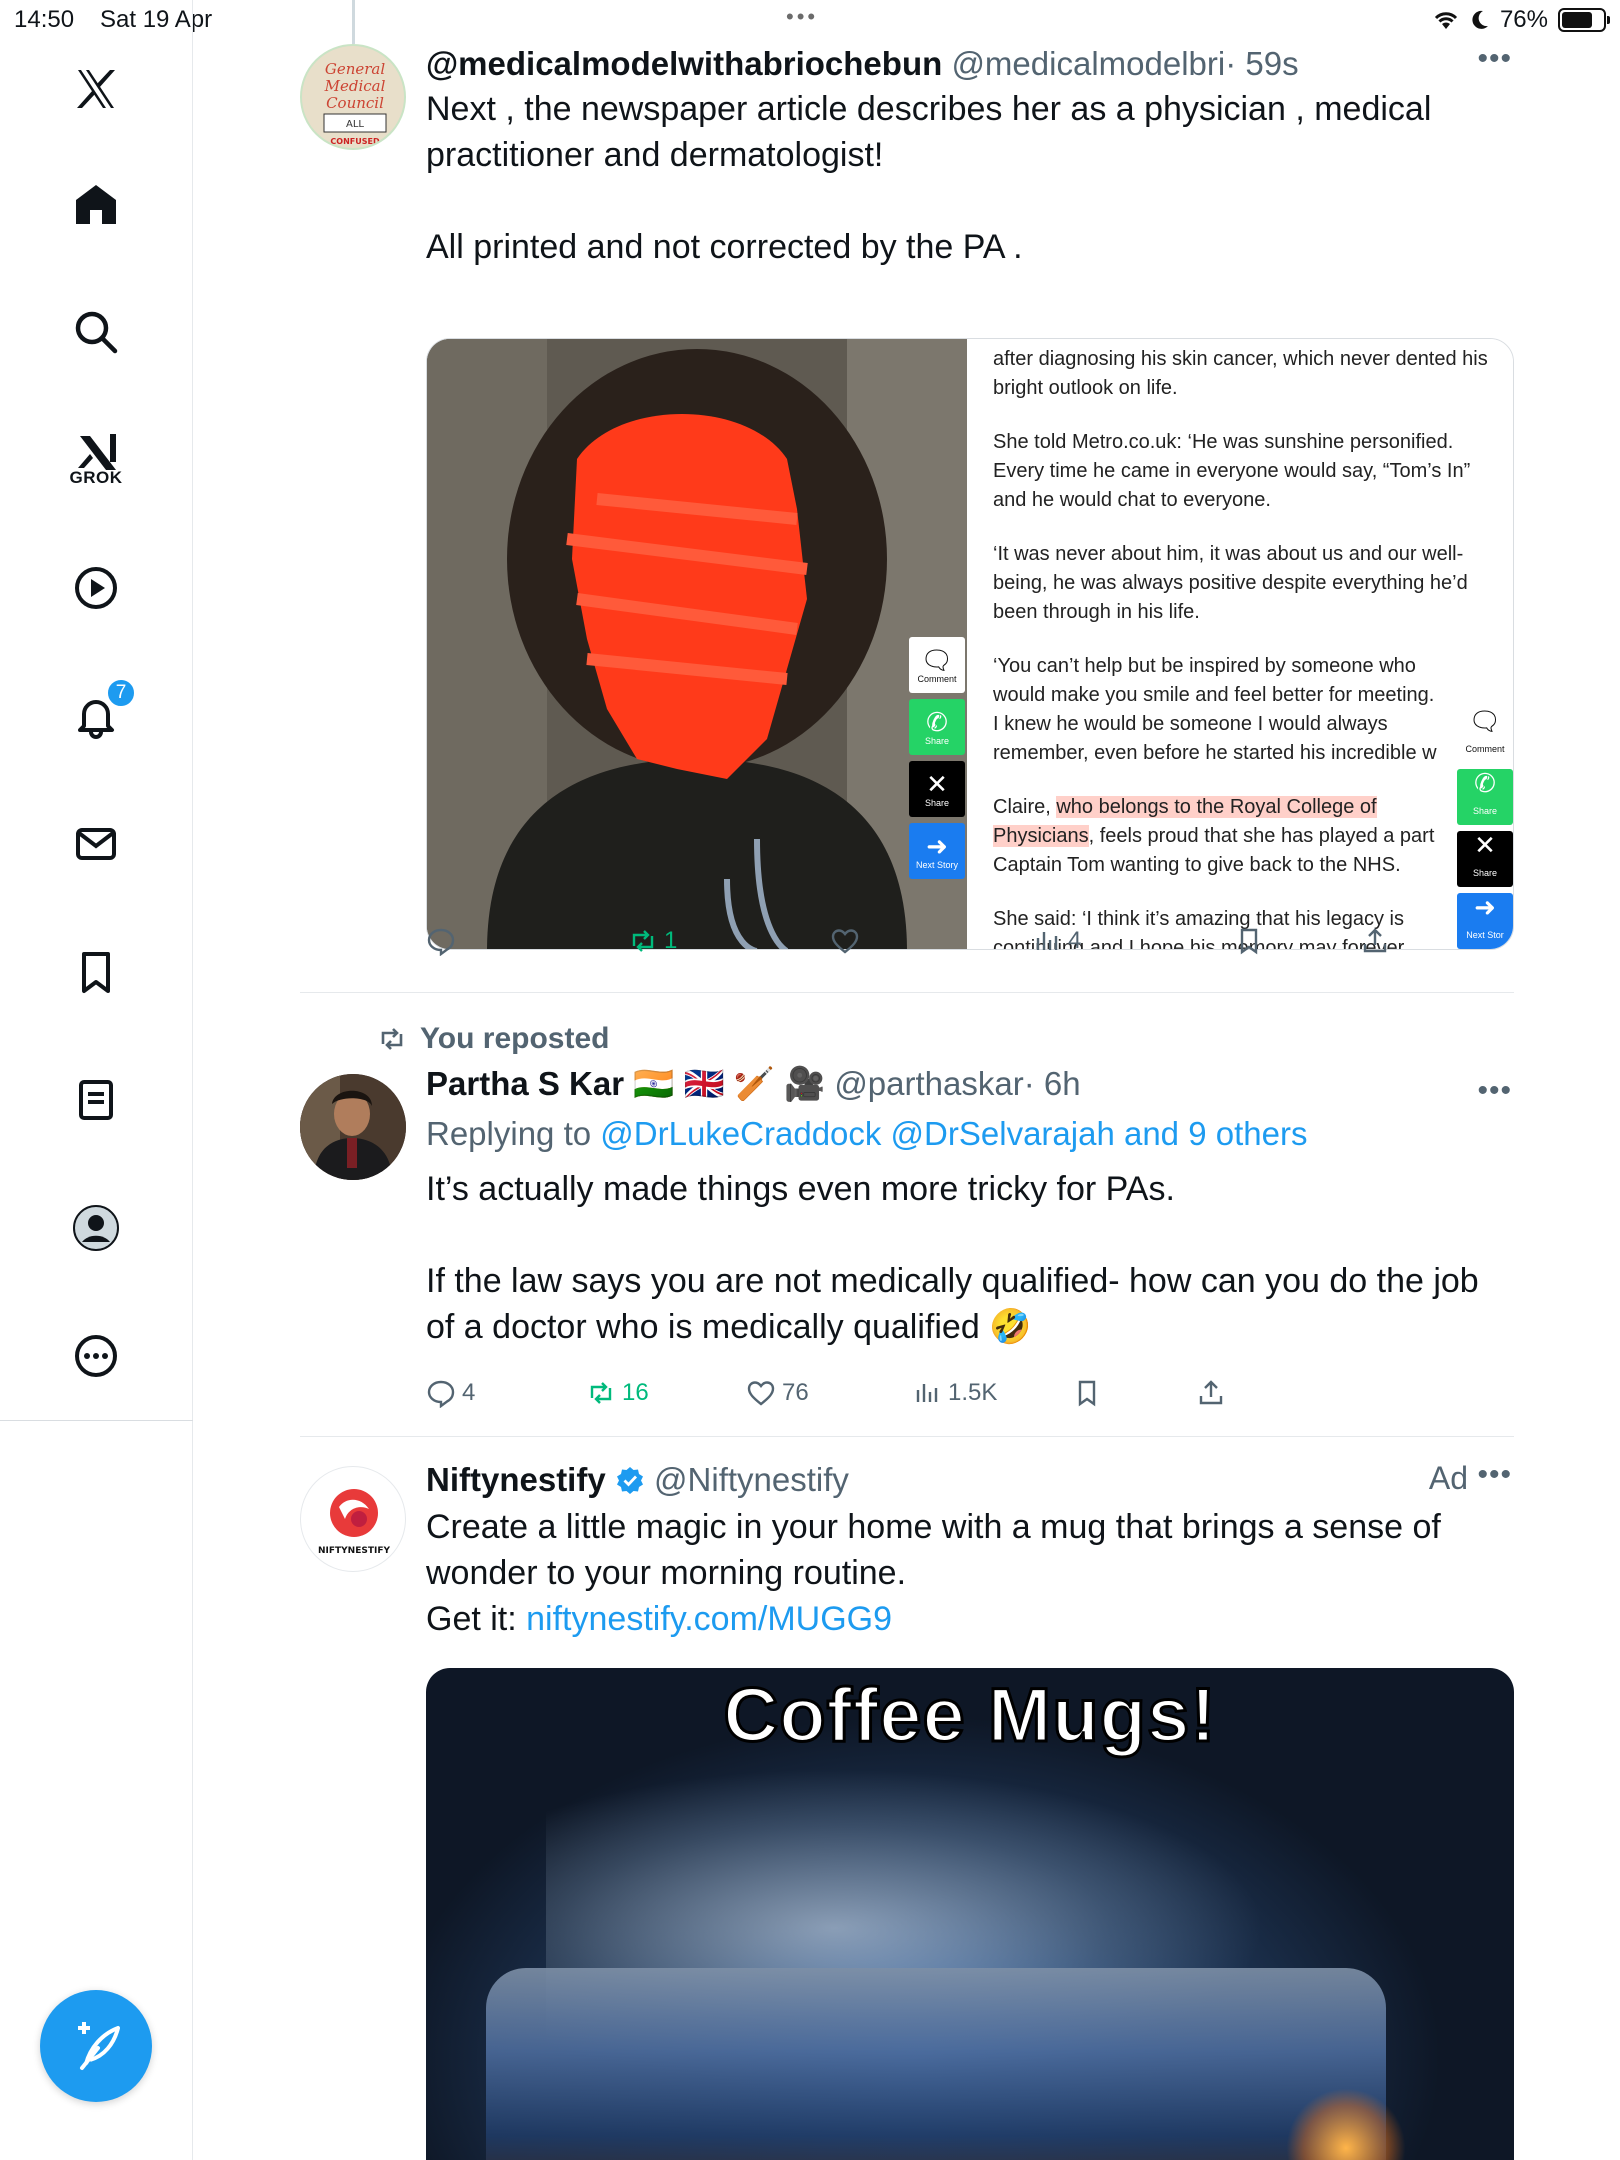 Image resolution: width=1620 pixels, height=2160 pixels. What do you see at coordinates (1056, 941) in the screenshot?
I see `views-button: 4` at bounding box center [1056, 941].